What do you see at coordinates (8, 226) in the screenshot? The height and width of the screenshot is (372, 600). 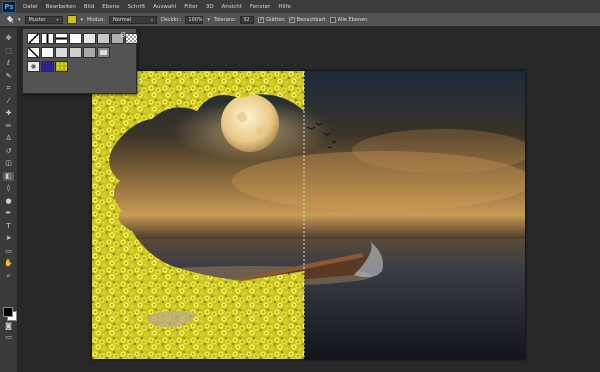 I see `type-icon: T` at bounding box center [8, 226].